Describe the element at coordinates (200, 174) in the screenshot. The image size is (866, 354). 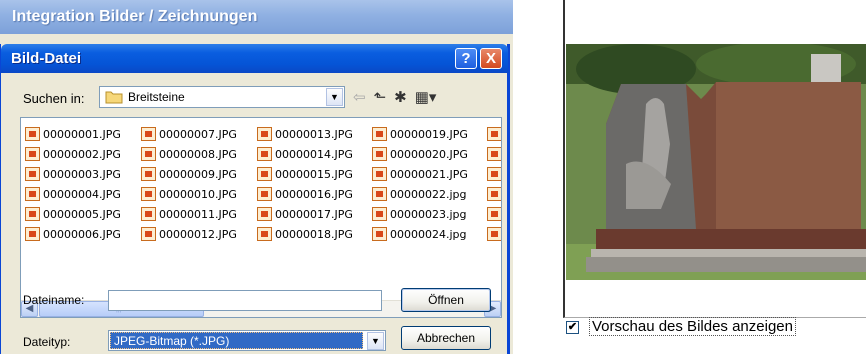
I see `file-item: 00000009.JPG` at that location.